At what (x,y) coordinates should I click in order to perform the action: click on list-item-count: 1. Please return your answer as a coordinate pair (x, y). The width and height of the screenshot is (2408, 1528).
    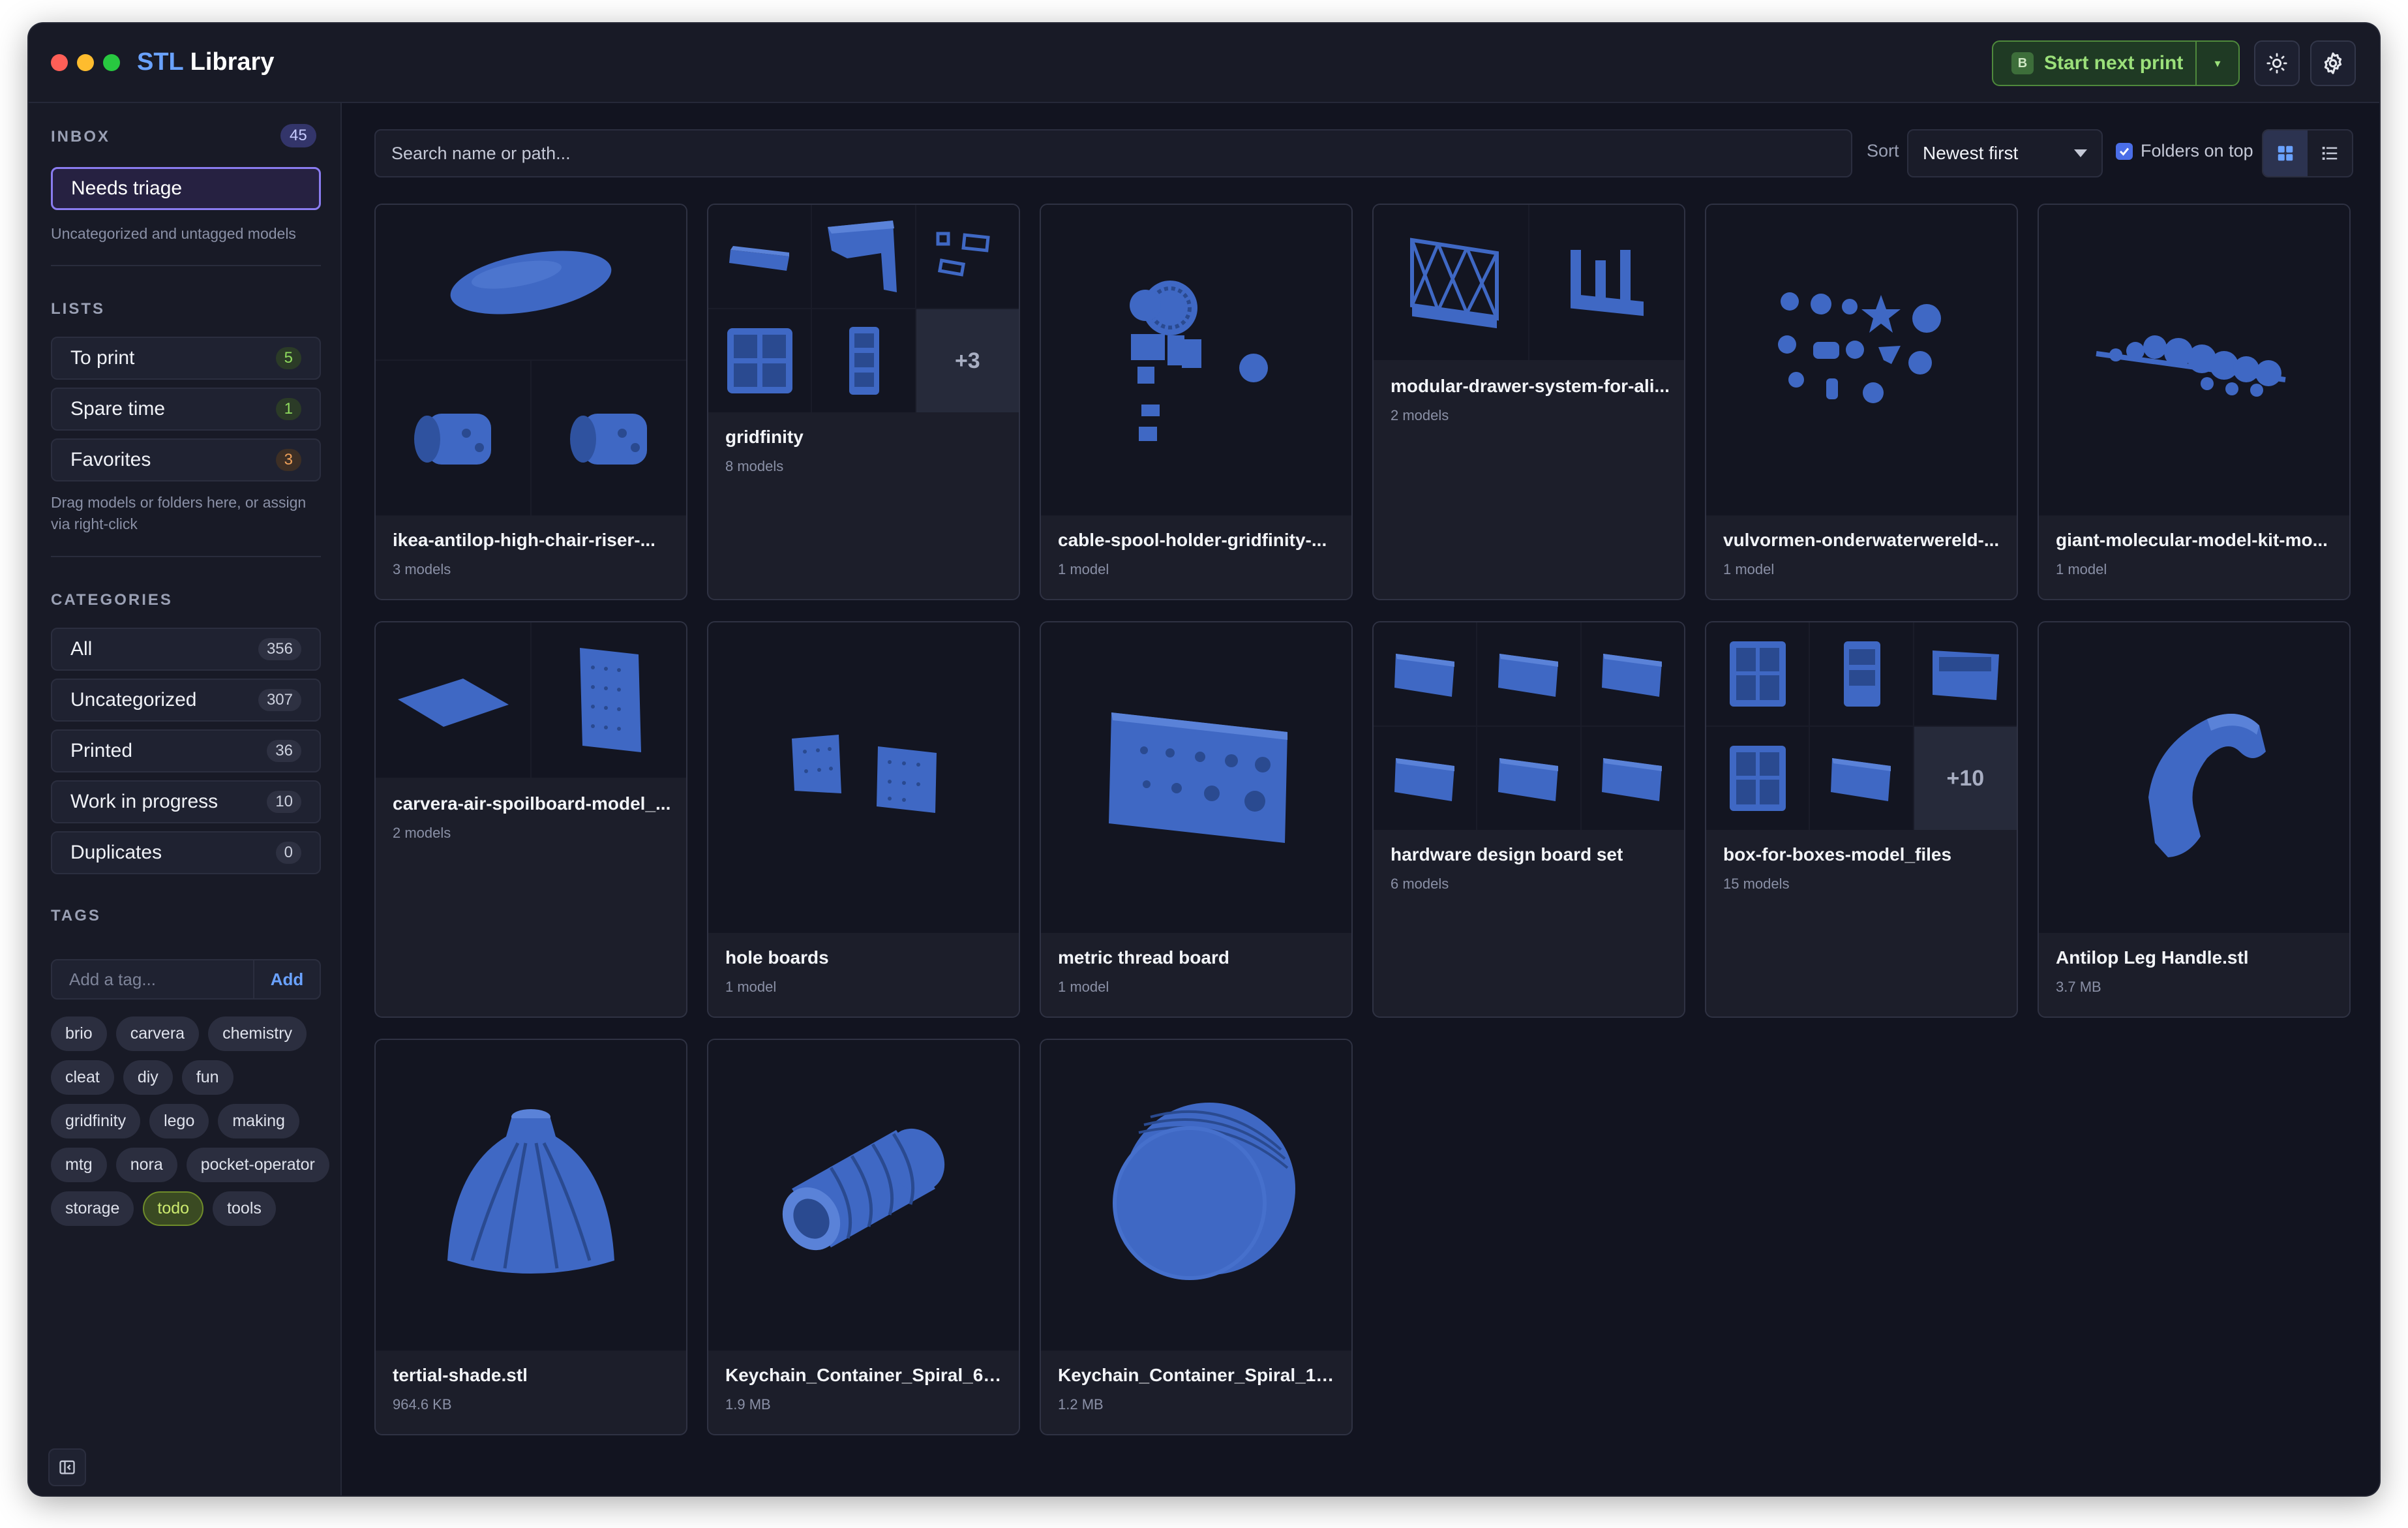
    Looking at the image, I should click on (288, 409).